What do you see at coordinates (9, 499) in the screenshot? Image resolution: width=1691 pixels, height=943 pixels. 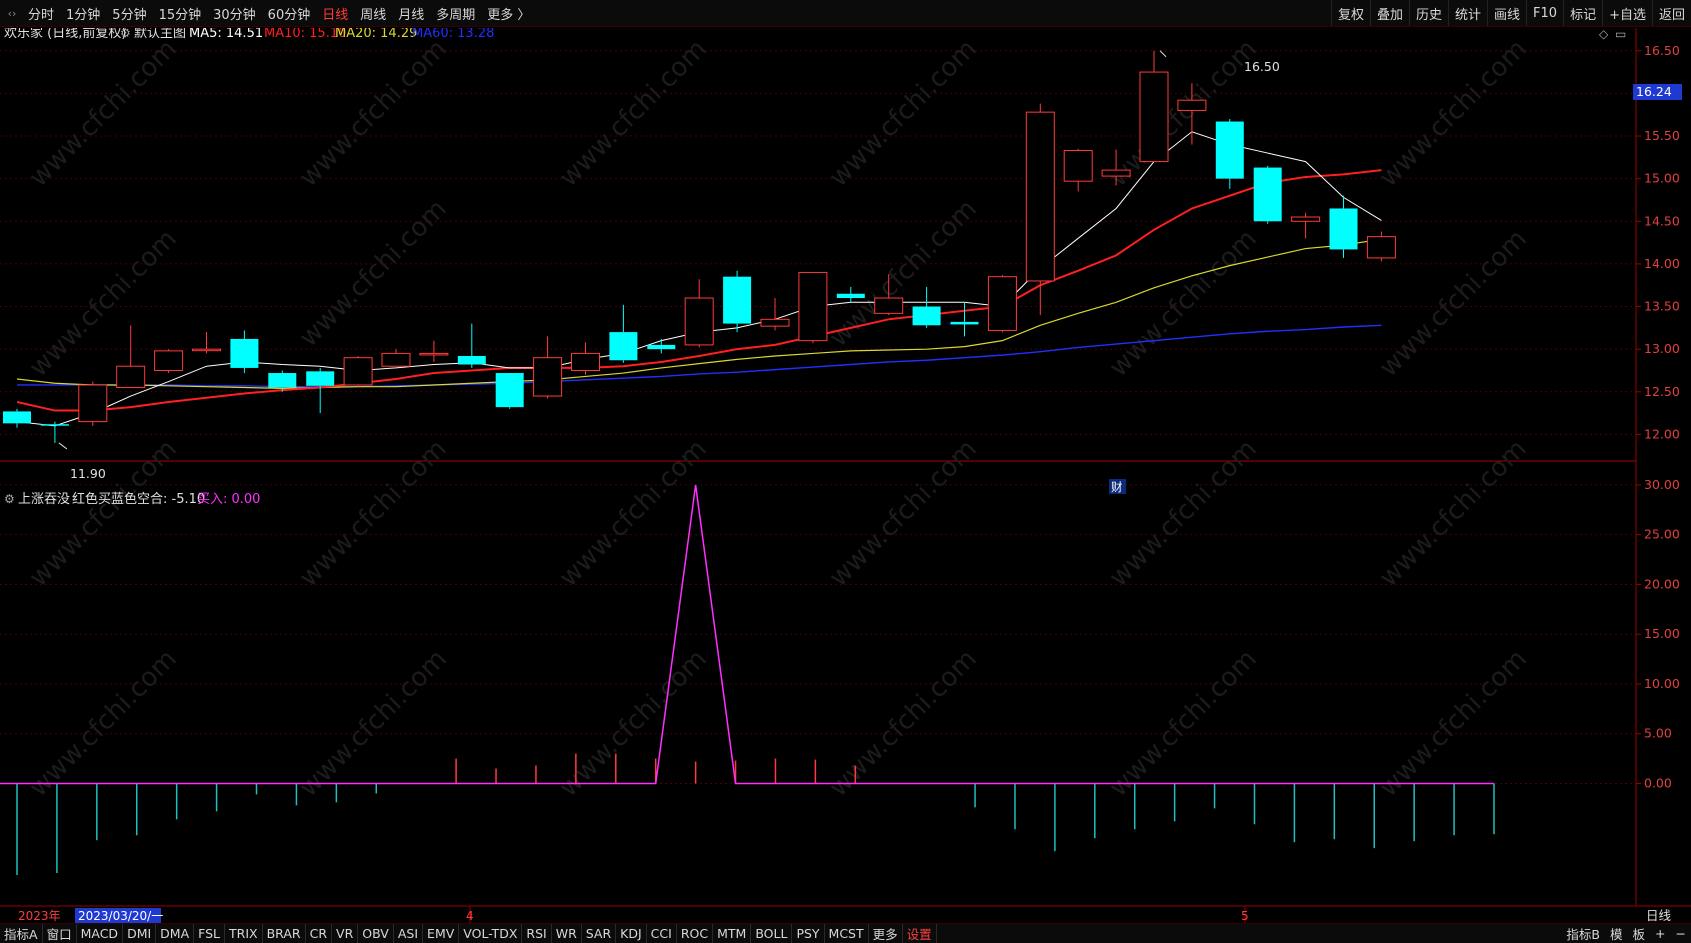 I see `sub-gear-icon: ⚙` at bounding box center [9, 499].